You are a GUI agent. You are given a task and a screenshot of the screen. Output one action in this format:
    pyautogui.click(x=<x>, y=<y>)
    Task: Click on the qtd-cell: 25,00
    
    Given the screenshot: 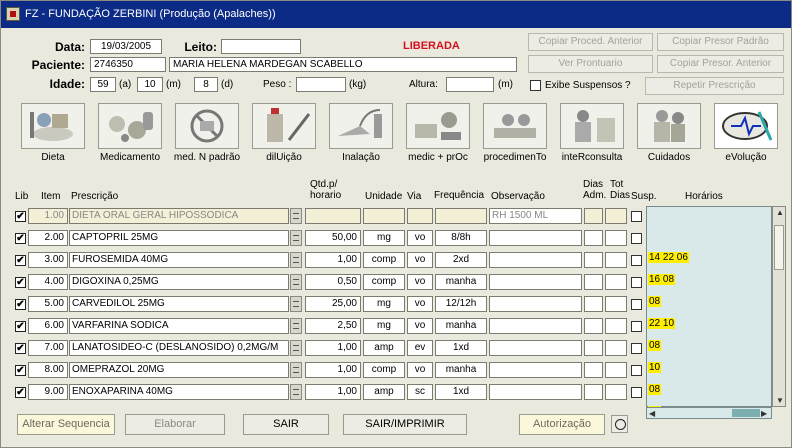 What is the action you would take?
    pyautogui.click(x=333, y=304)
    